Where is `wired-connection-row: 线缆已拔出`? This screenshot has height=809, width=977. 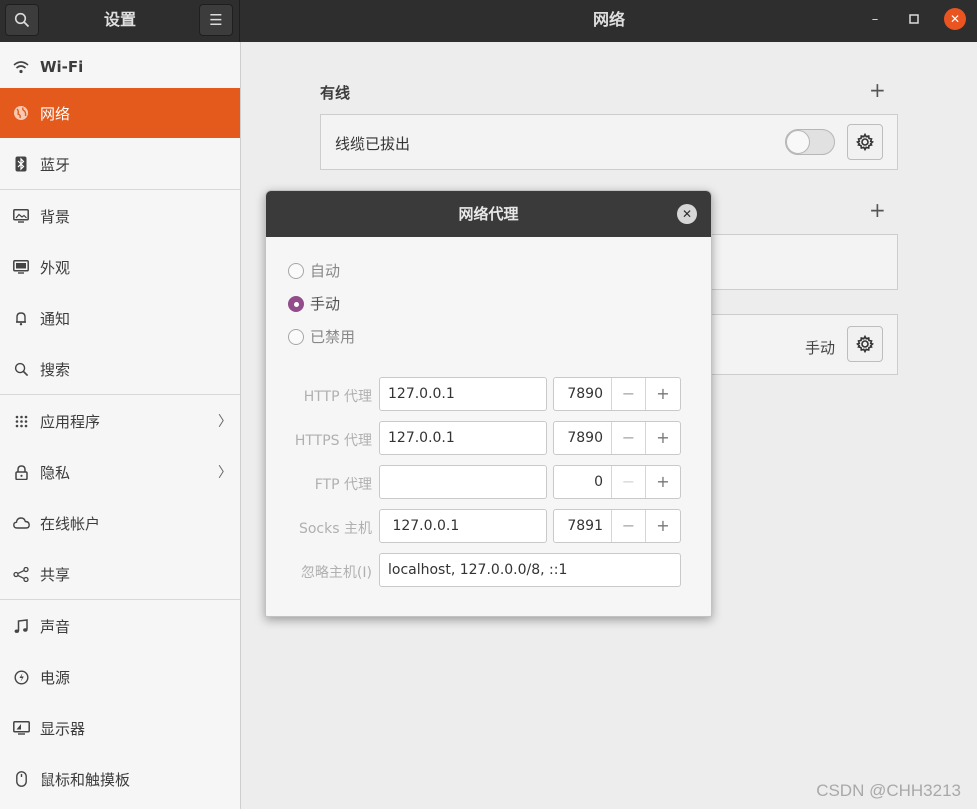
wired-connection-row: 线缆已拔出 is located at coordinates (609, 142).